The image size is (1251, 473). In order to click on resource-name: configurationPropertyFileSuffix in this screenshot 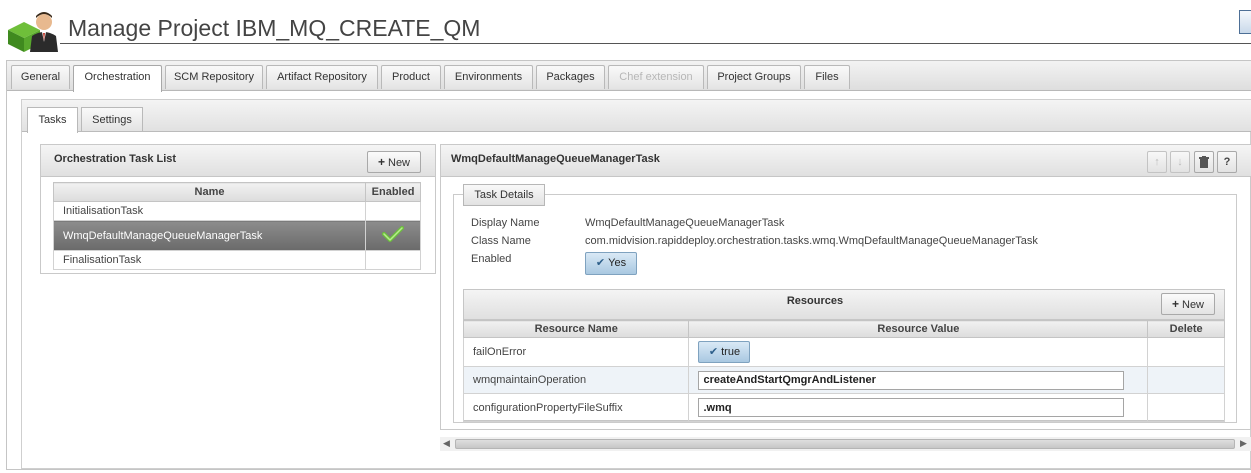, I will do `click(576, 407)`.